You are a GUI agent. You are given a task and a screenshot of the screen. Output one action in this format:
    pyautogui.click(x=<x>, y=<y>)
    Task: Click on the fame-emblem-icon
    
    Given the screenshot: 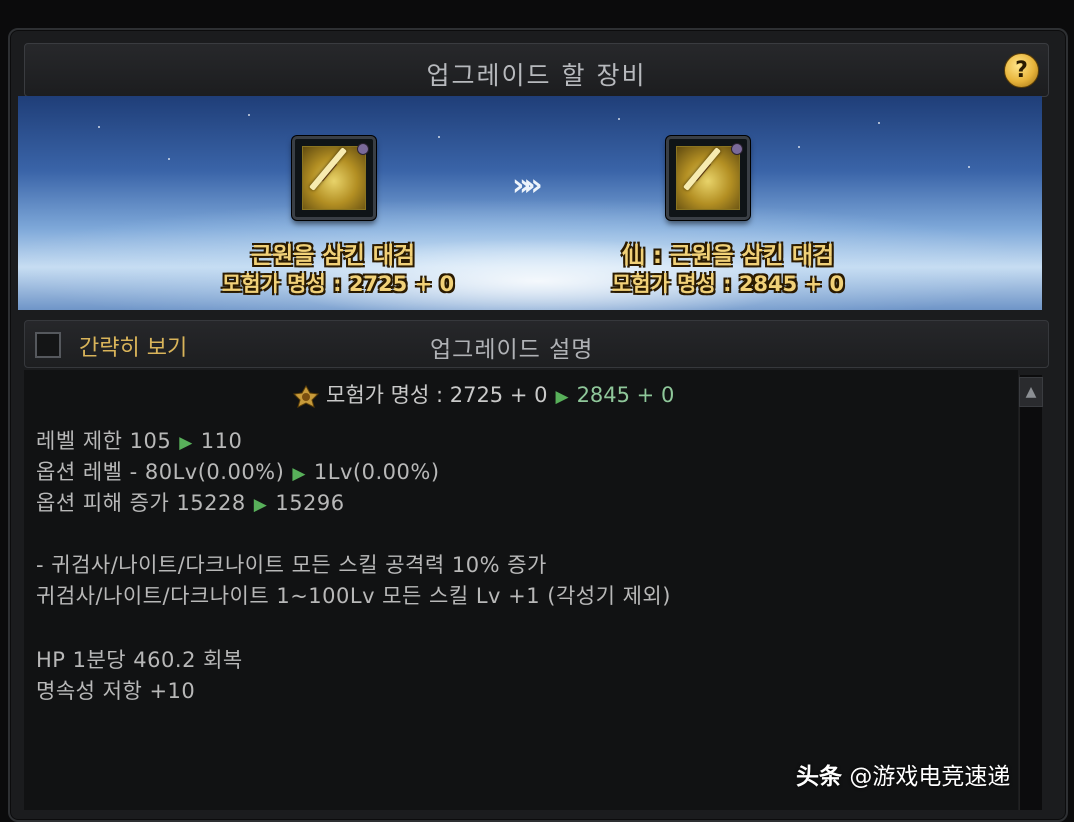 What is the action you would take?
    pyautogui.click(x=306, y=396)
    